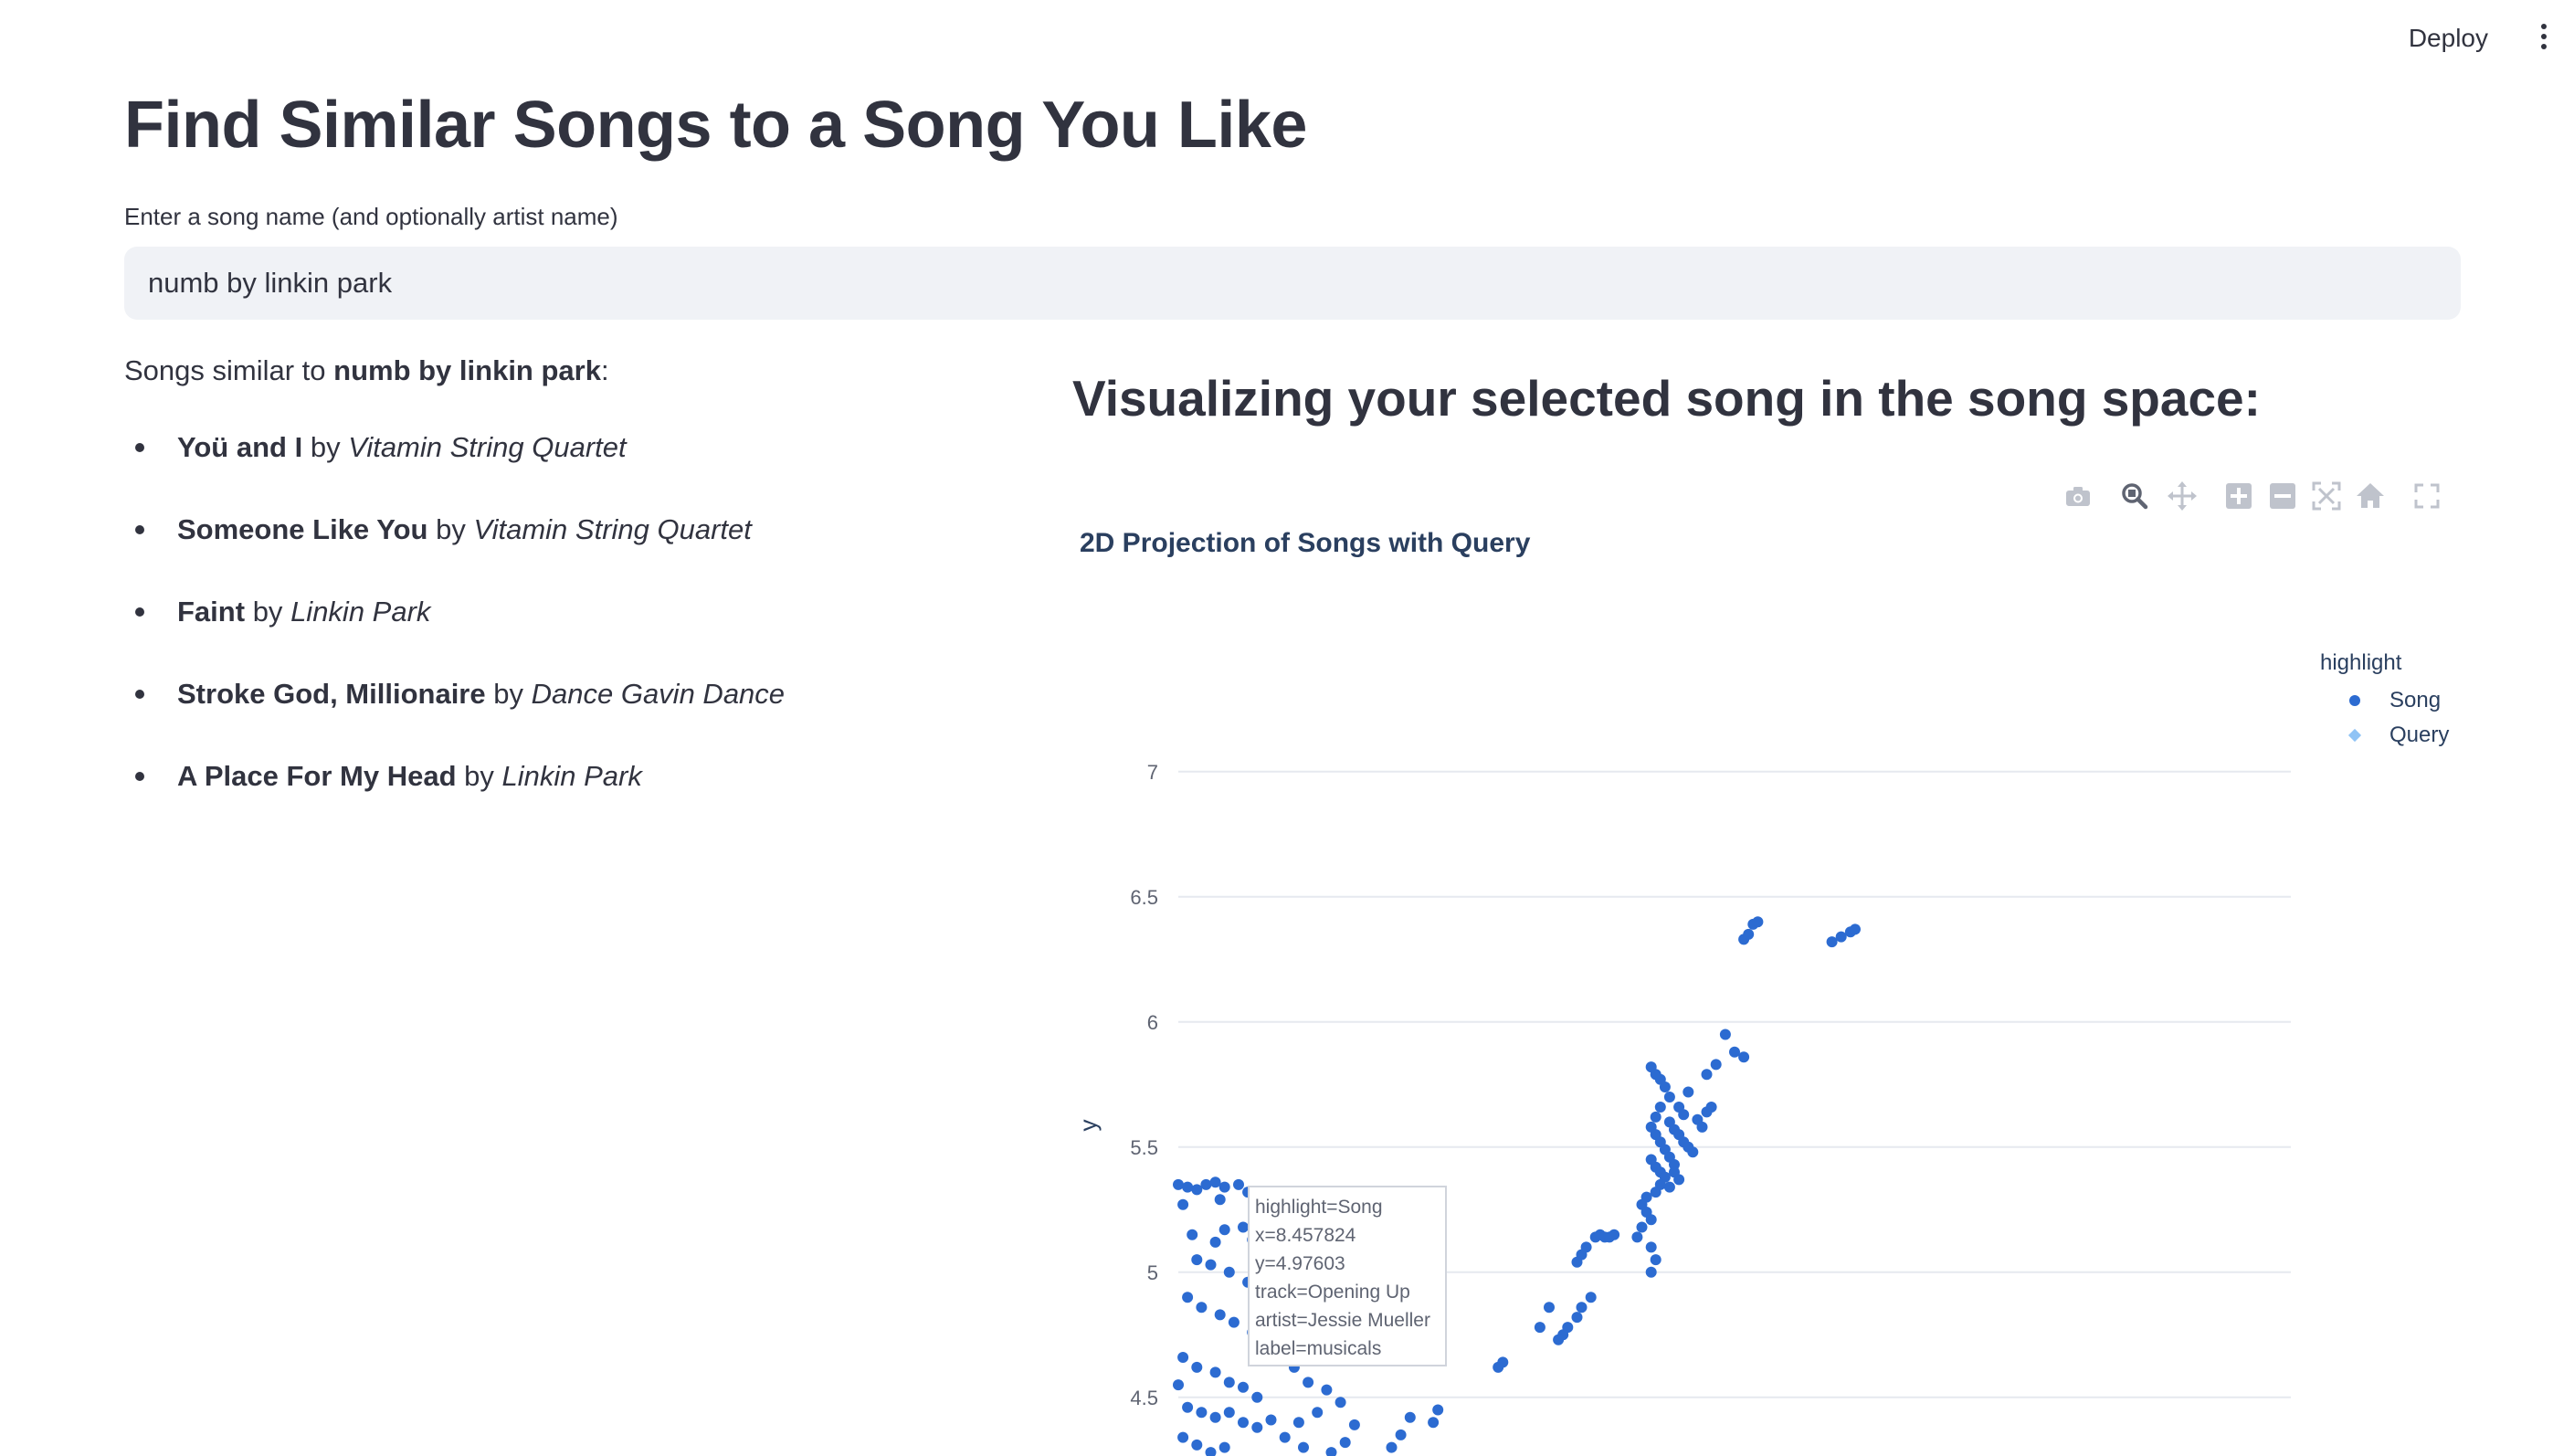  What do you see at coordinates (2326, 496) in the screenshot?
I see `autoscale-icon` at bounding box center [2326, 496].